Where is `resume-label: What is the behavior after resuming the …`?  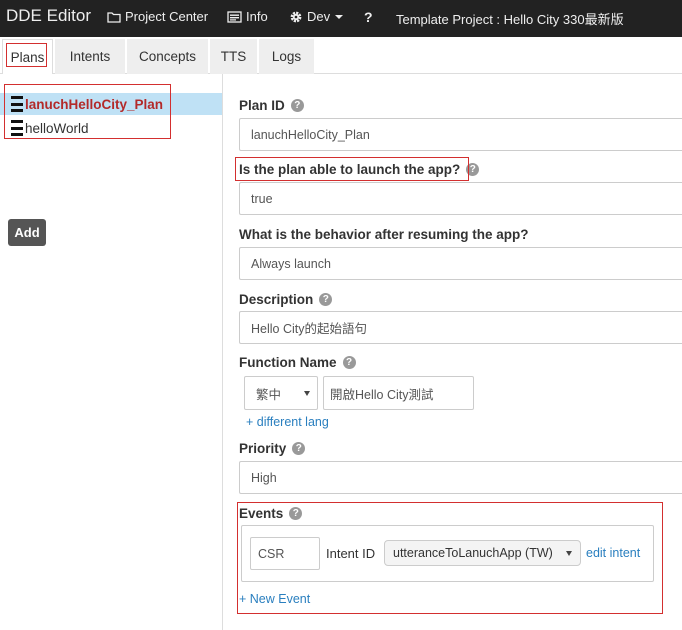
resume-label: What is the behavior after resuming the … is located at coordinates (384, 234).